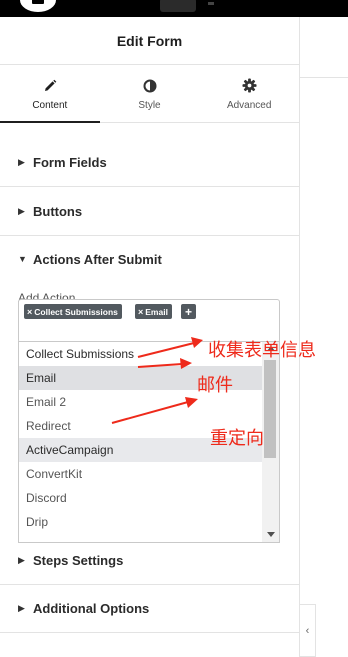  Describe the element at coordinates (249, 86) in the screenshot. I see `gear-icon` at that location.